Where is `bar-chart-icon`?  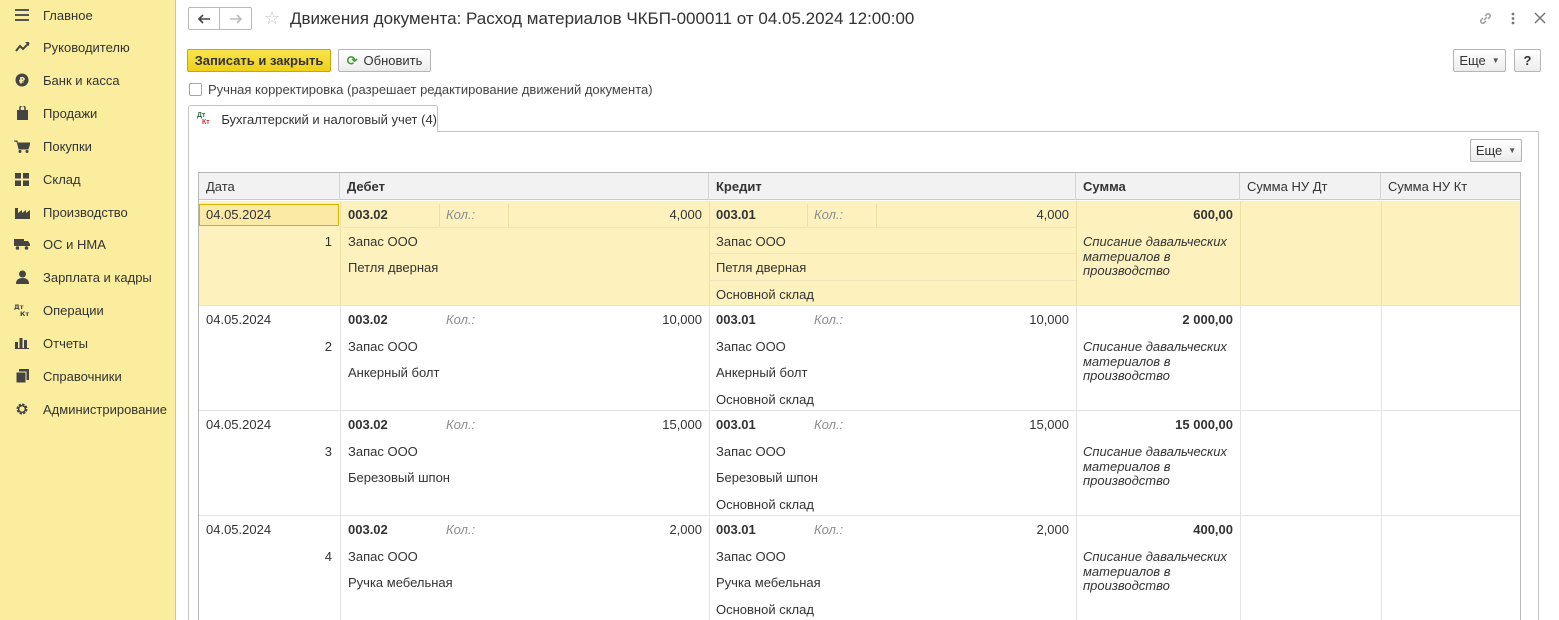
bar-chart-icon is located at coordinates (22, 343).